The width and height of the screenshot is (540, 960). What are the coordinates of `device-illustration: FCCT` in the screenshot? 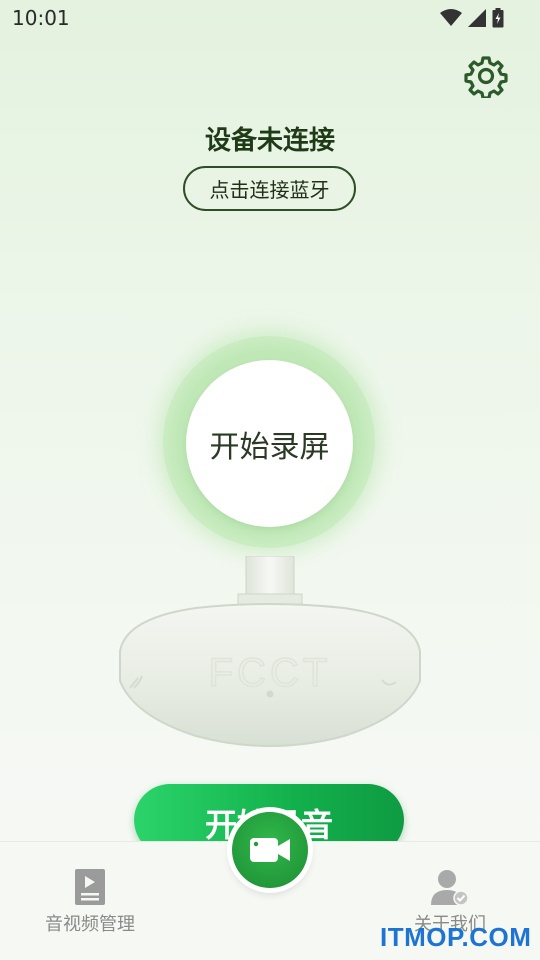 It's located at (270, 651).